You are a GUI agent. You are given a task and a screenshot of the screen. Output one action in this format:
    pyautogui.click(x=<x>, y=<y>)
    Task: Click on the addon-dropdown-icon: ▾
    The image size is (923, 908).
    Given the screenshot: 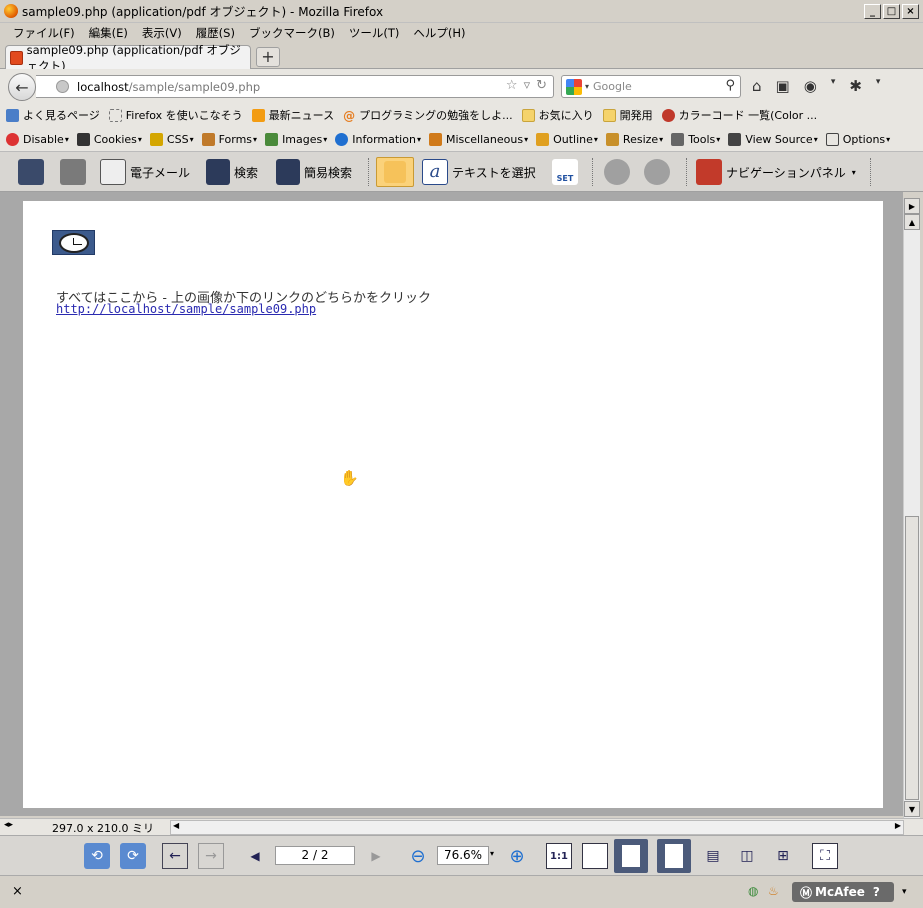 What is the action you would take?
    pyautogui.click(x=904, y=892)
    